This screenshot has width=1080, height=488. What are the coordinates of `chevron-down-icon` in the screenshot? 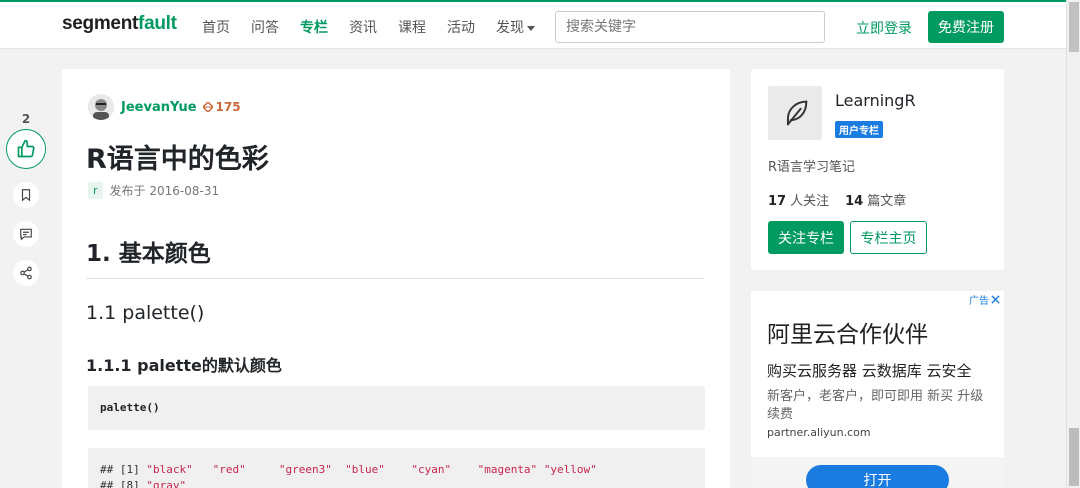 It's located at (531, 28).